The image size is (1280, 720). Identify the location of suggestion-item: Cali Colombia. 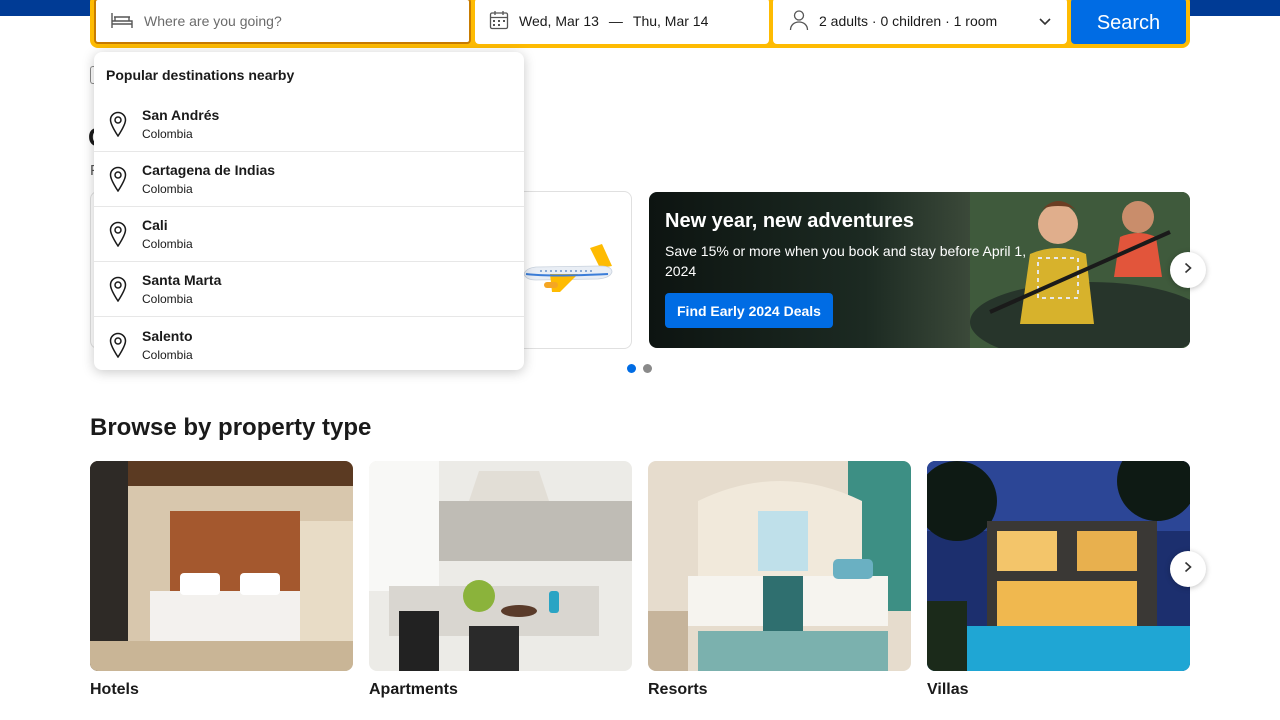
(309, 234).